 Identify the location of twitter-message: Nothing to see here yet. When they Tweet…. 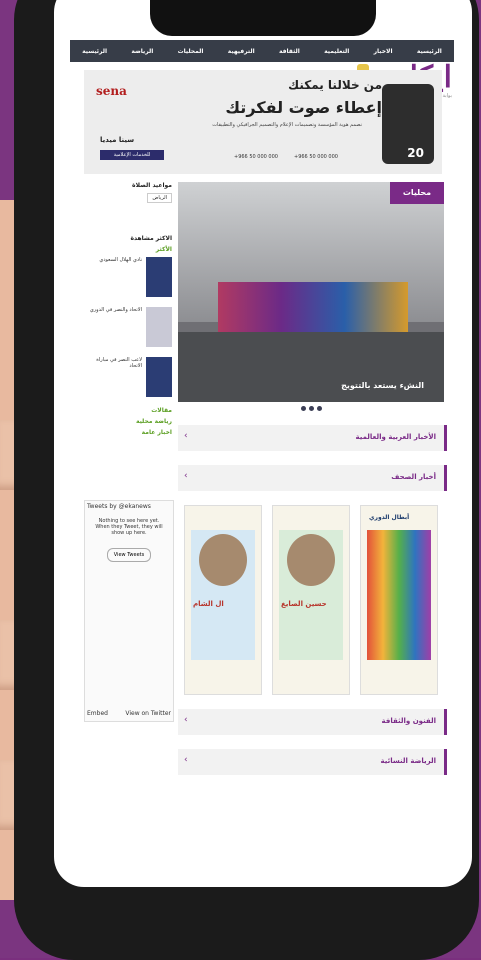
(129, 527).